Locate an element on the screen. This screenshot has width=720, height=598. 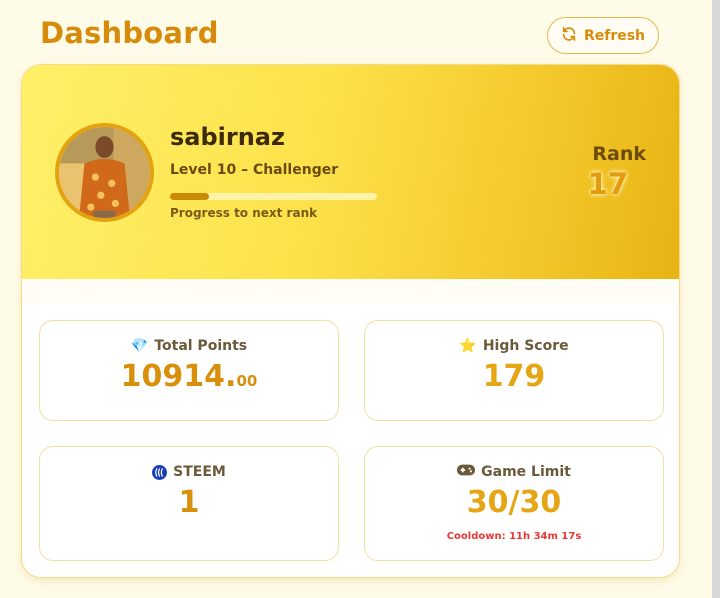
rank-label: Rank is located at coordinates (619, 154).